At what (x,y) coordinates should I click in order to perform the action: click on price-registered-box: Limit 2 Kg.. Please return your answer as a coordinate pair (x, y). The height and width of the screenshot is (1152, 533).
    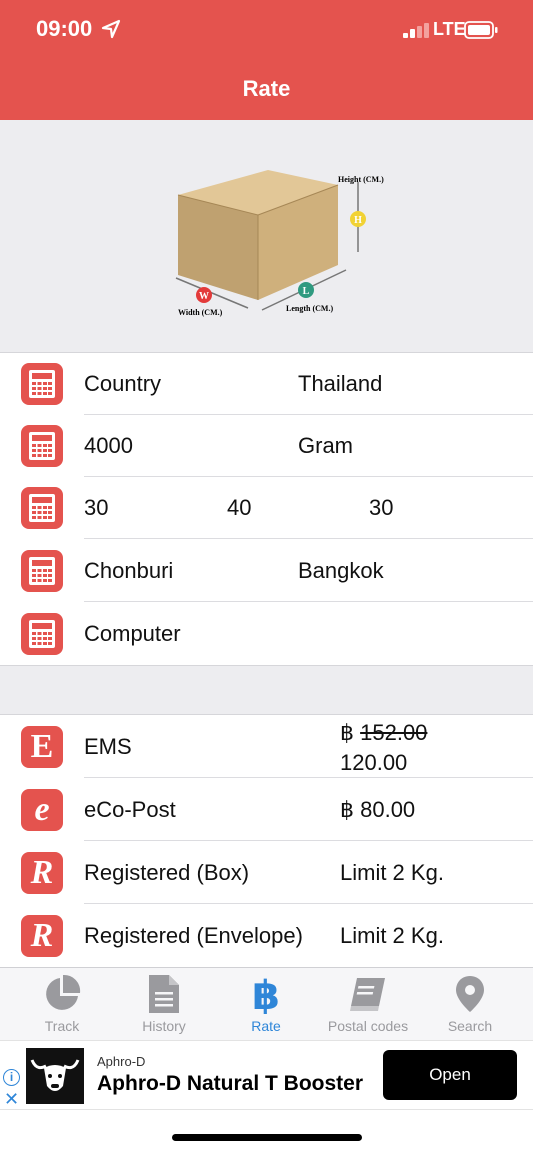
    Looking at the image, I should click on (392, 872).